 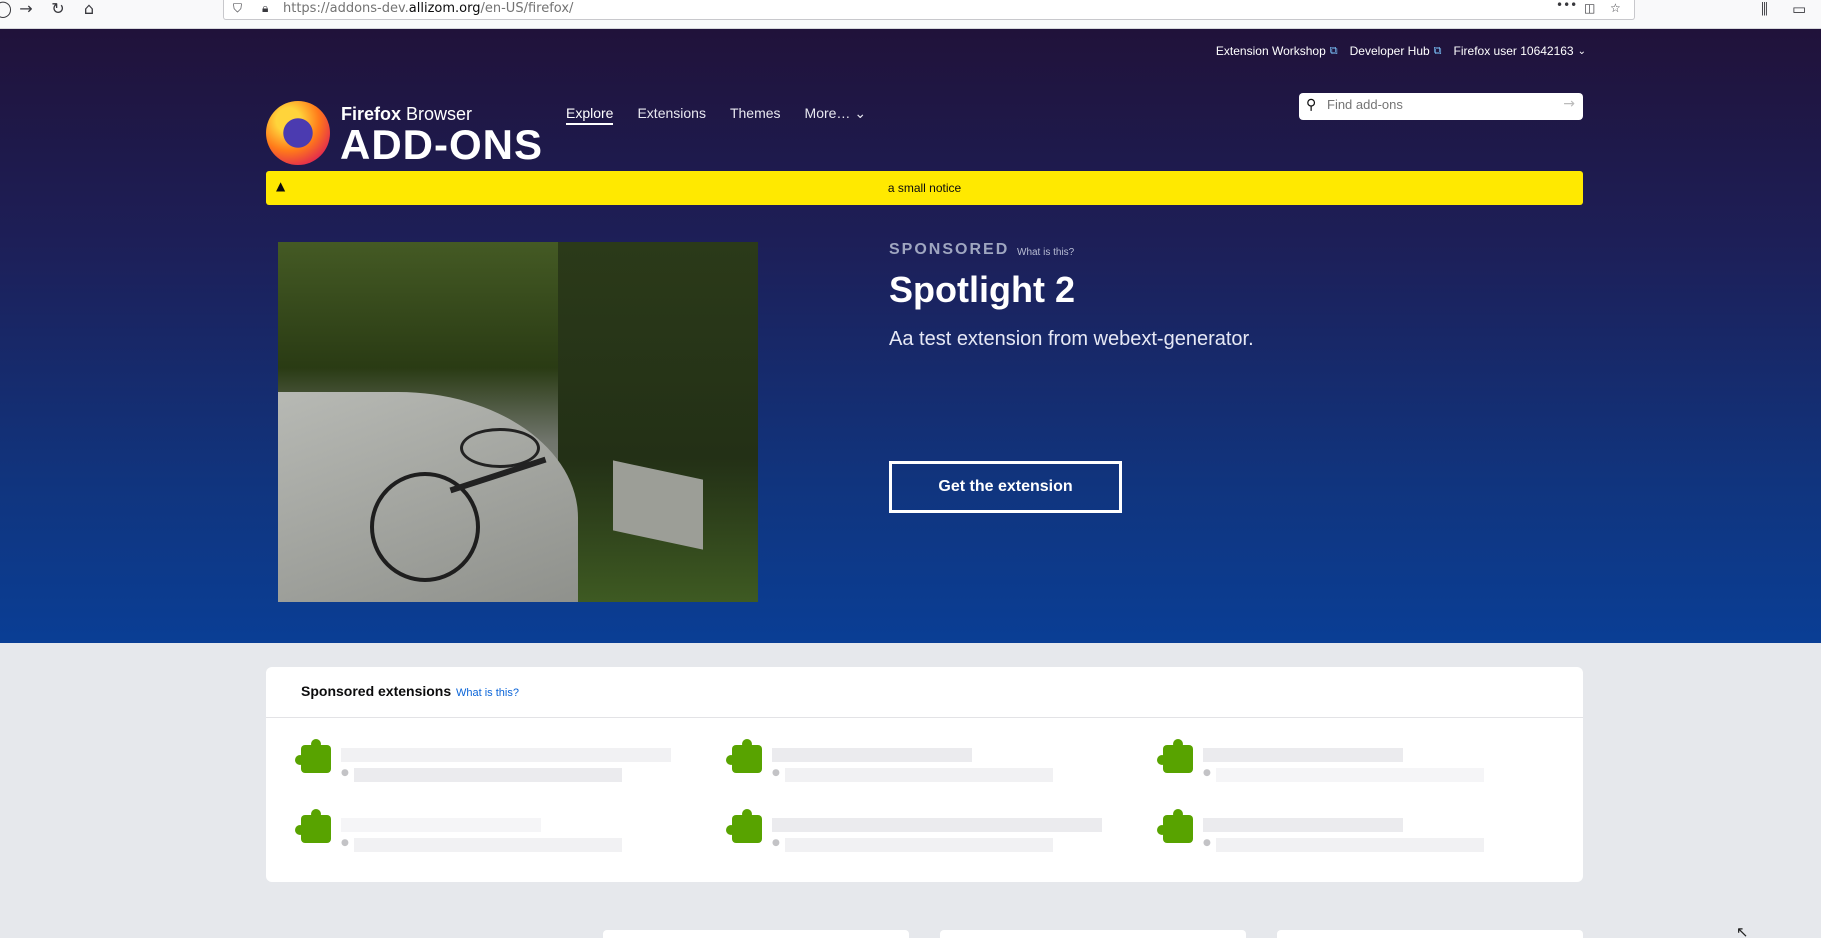 What do you see at coordinates (982, 289) in the screenshot?
I see `spotlight-title: Spotlight 2` at bounding box center [982, 289].